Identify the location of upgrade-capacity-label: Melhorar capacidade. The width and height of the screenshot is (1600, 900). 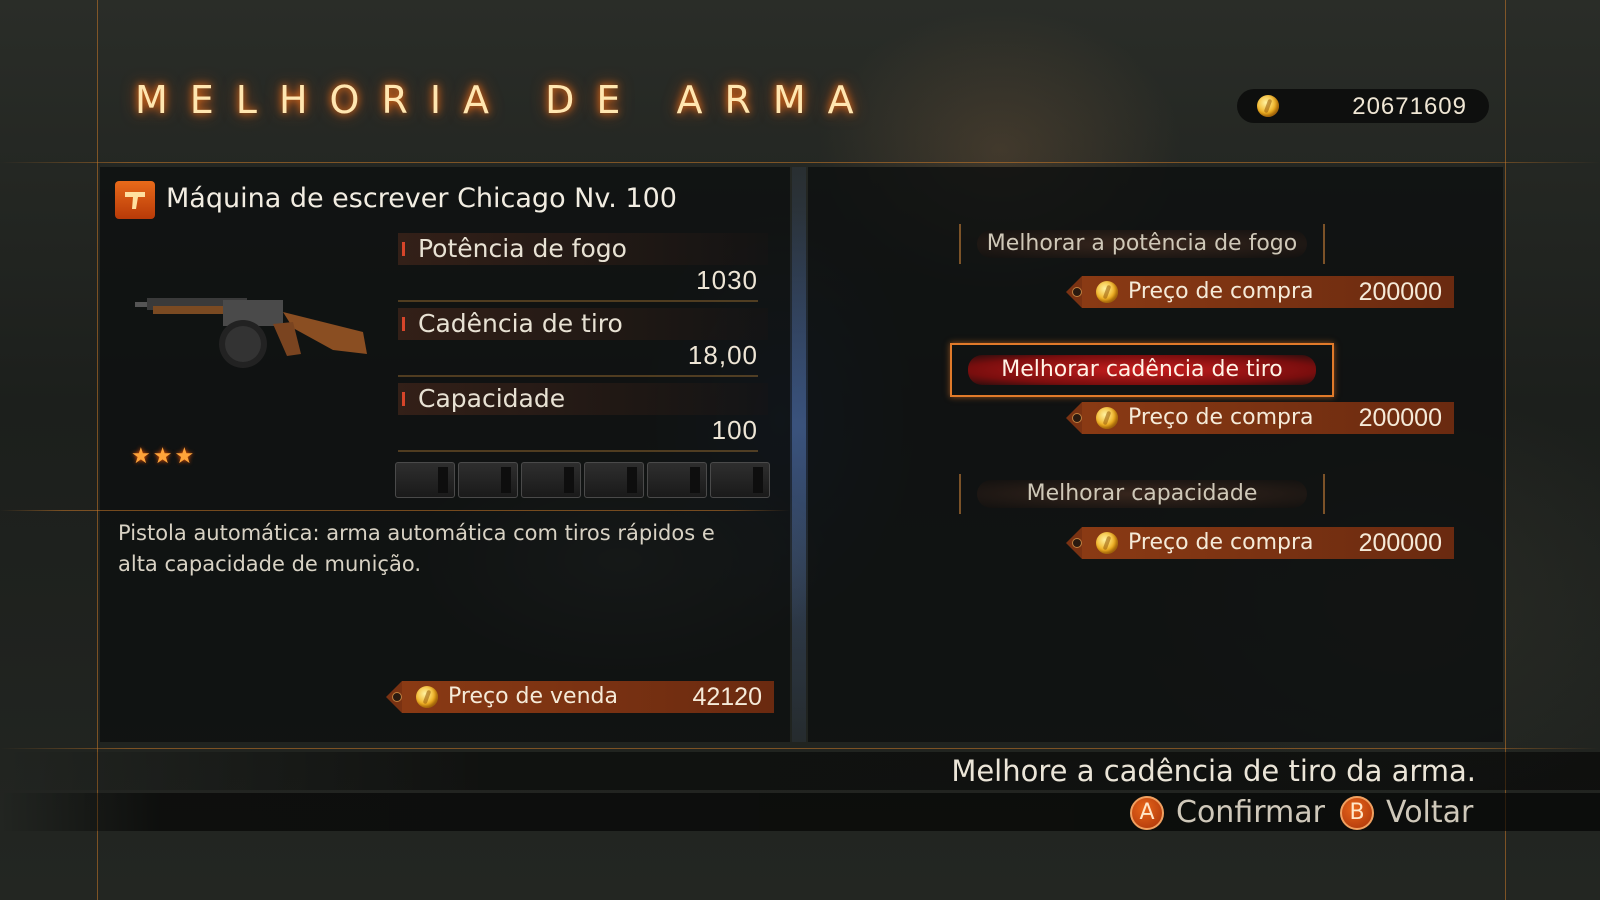
(1142, 494).